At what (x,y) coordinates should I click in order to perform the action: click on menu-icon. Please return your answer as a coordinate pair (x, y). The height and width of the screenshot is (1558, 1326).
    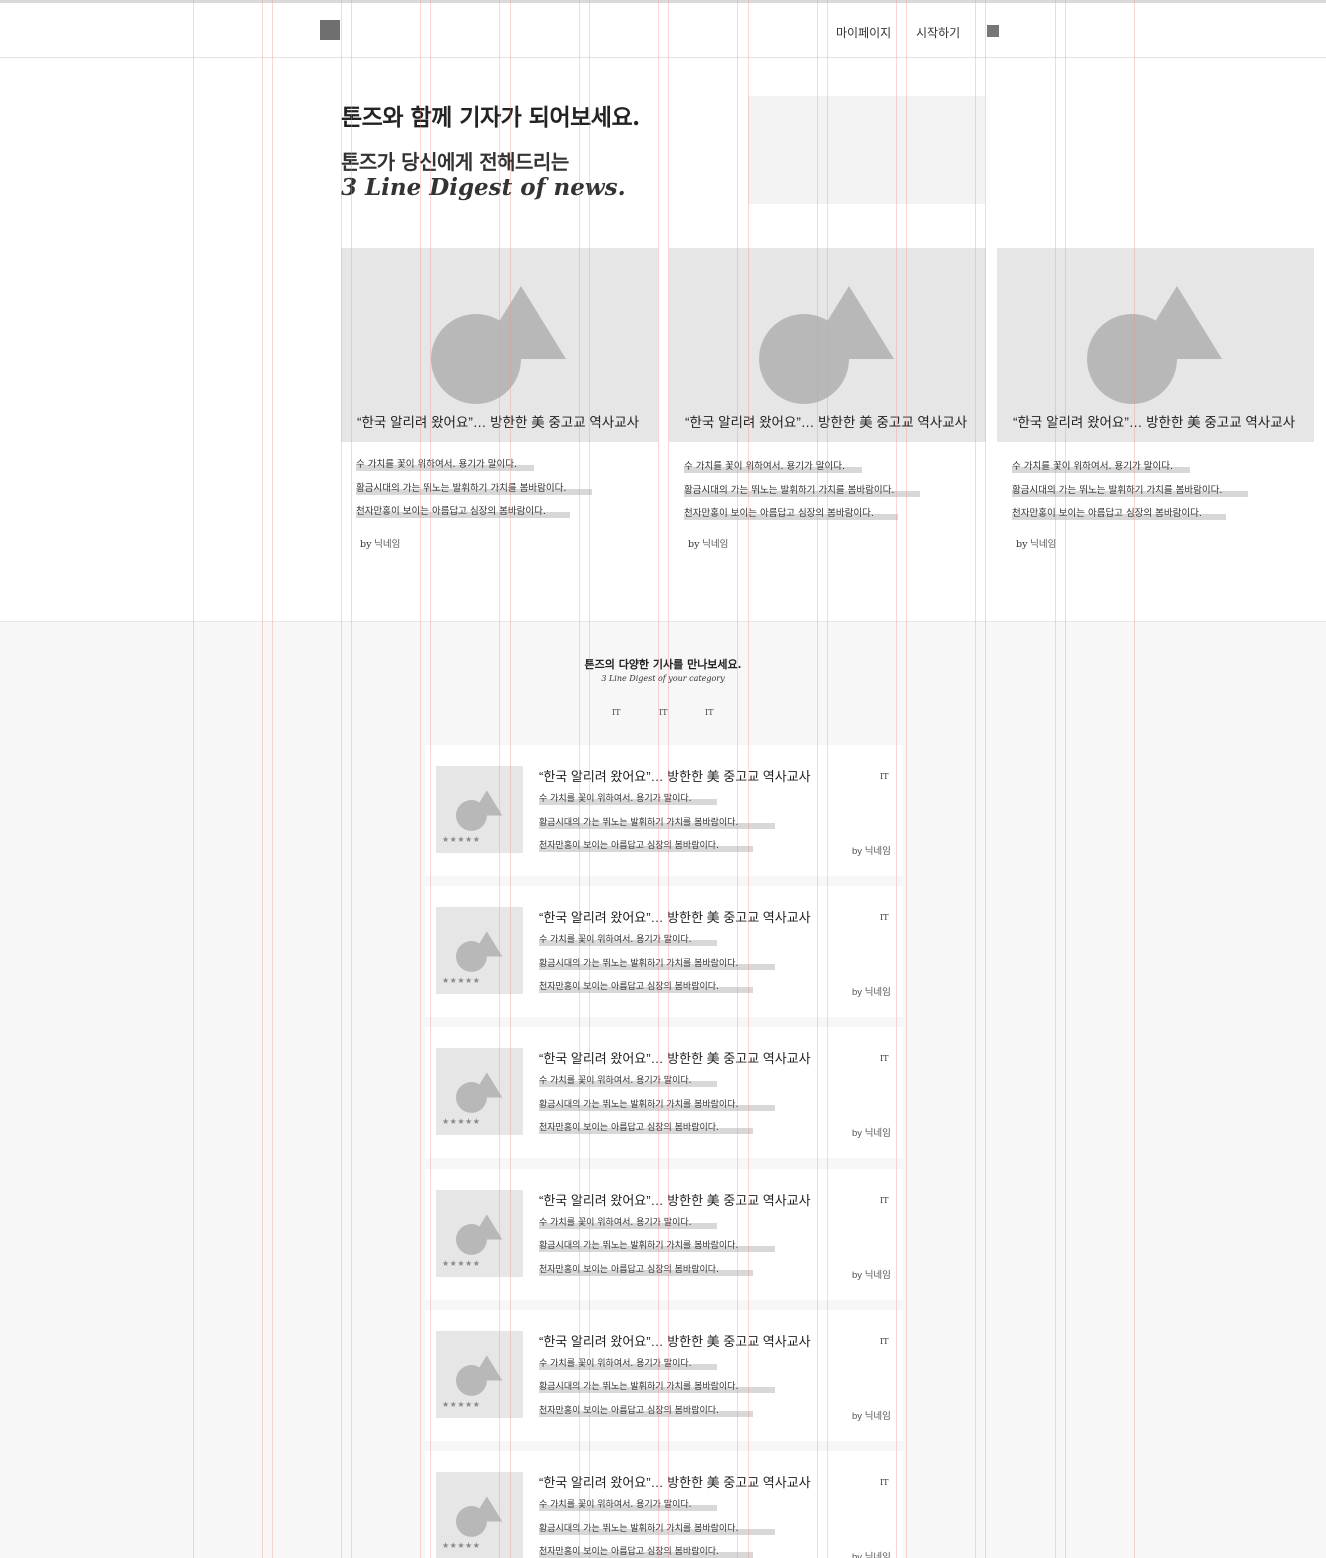
    Looking at the image, I should click on (993, 31).